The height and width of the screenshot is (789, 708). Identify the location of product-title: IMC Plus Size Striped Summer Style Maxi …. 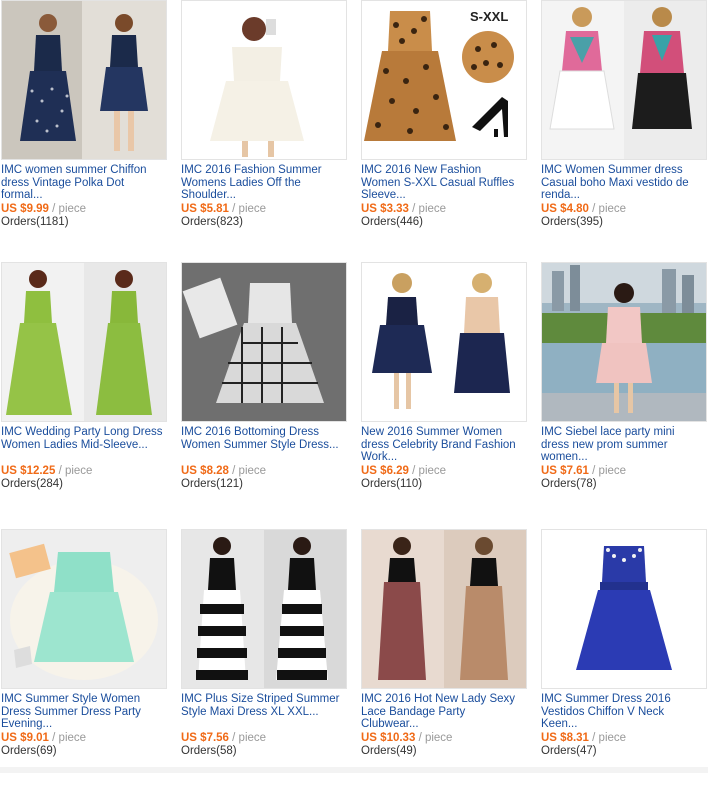
(262, 712).